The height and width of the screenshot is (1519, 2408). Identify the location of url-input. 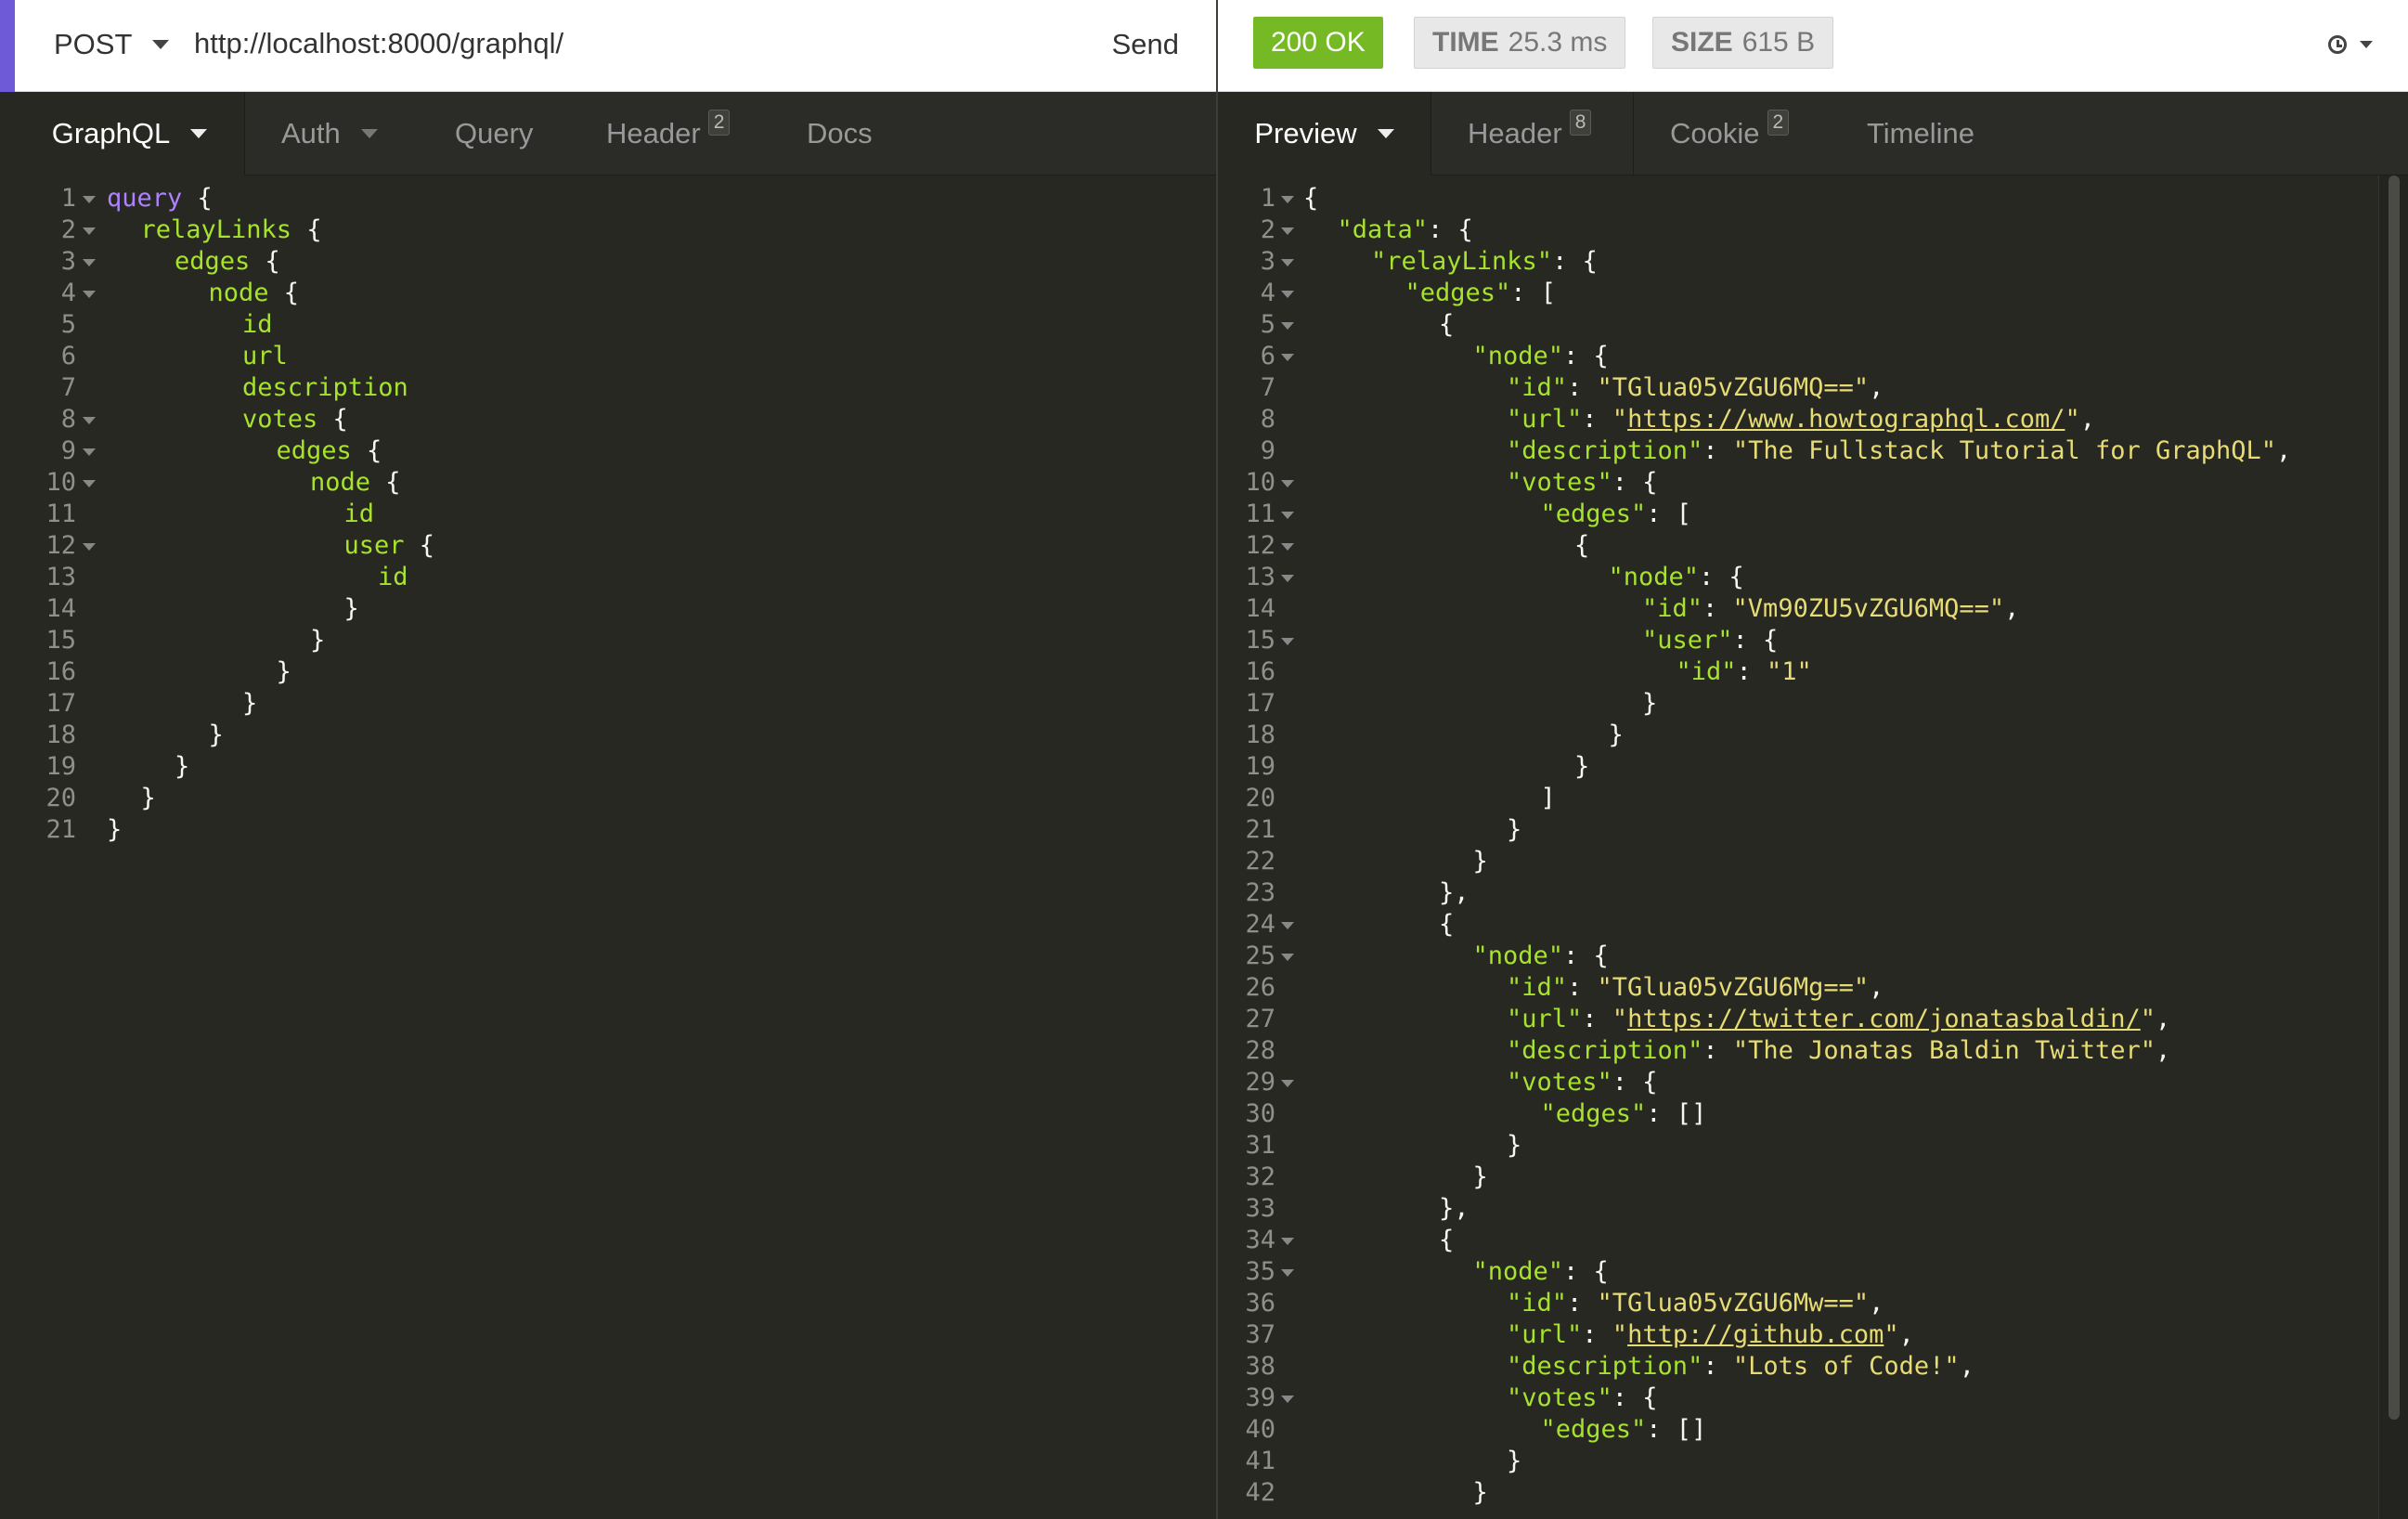
(612, 44).